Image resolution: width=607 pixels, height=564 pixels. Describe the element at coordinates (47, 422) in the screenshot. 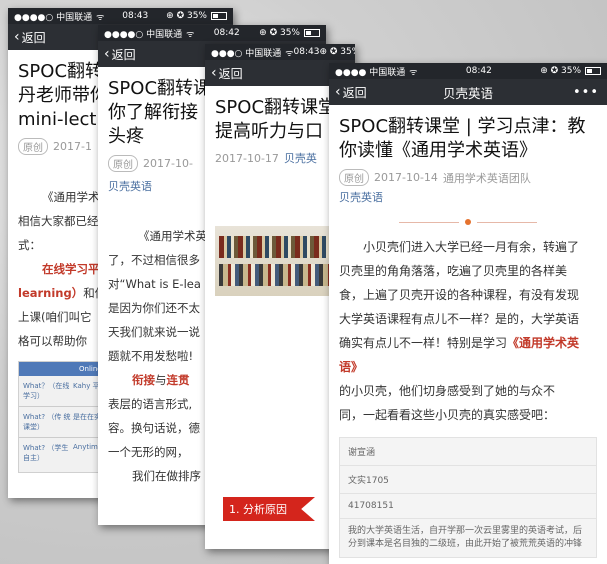

I see `table-cell: What? （传 统课堂）` at that location.